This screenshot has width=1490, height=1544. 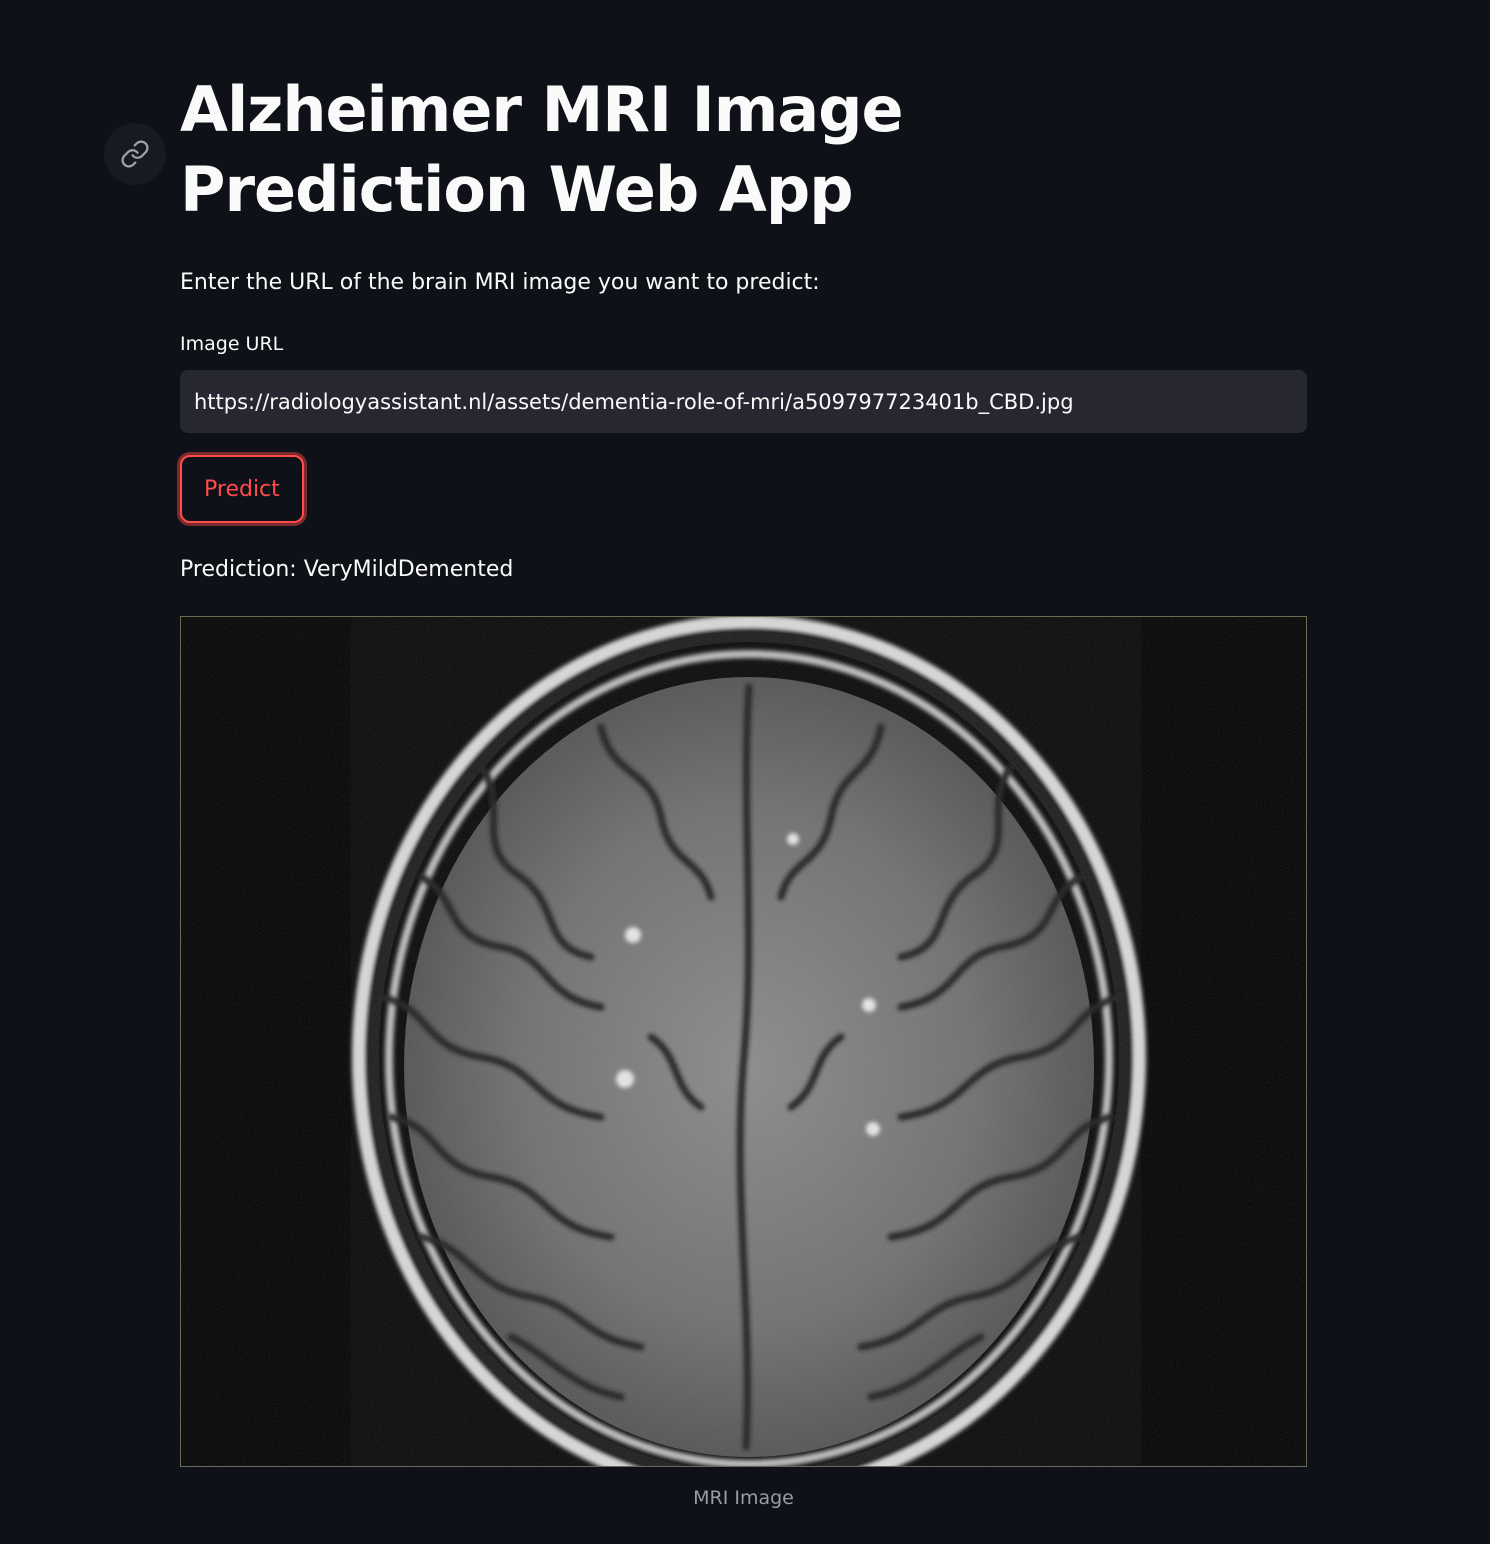 I want to click on link-icon, so click(x=135, y=154).